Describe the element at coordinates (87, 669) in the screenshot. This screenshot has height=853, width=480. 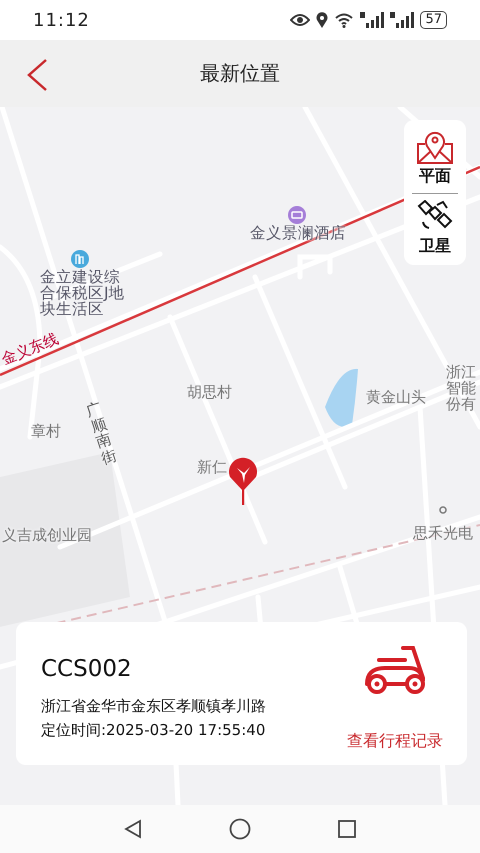
I see `device-name: CCS002` at that location.